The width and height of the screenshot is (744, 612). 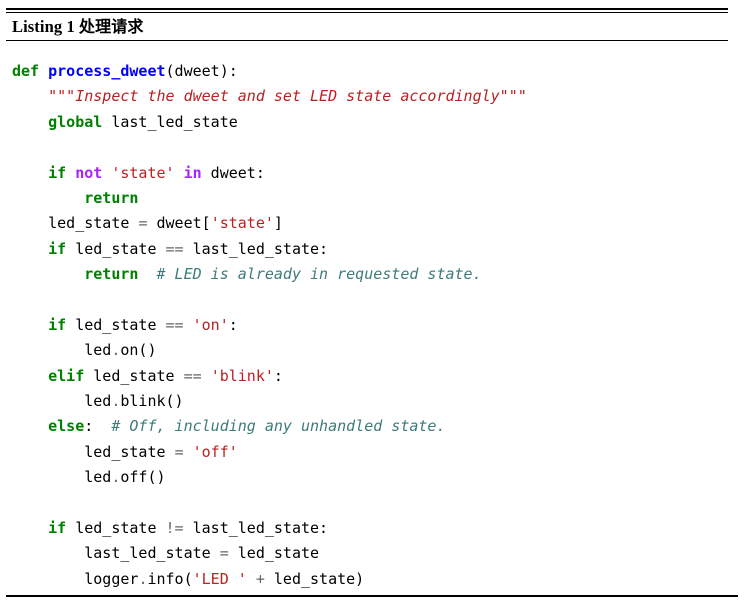 I want to click on code-token: else, so click(x=66, y=426).